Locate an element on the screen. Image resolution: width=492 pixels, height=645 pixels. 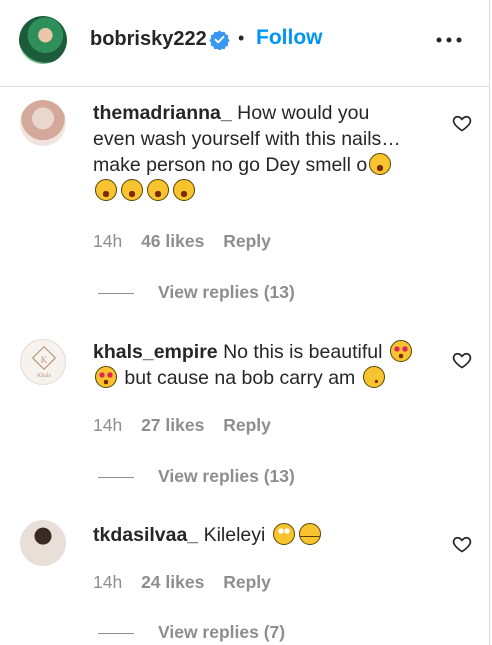
comment-meta: 14h 24 likes Reply is located at coordinates (189, 582).